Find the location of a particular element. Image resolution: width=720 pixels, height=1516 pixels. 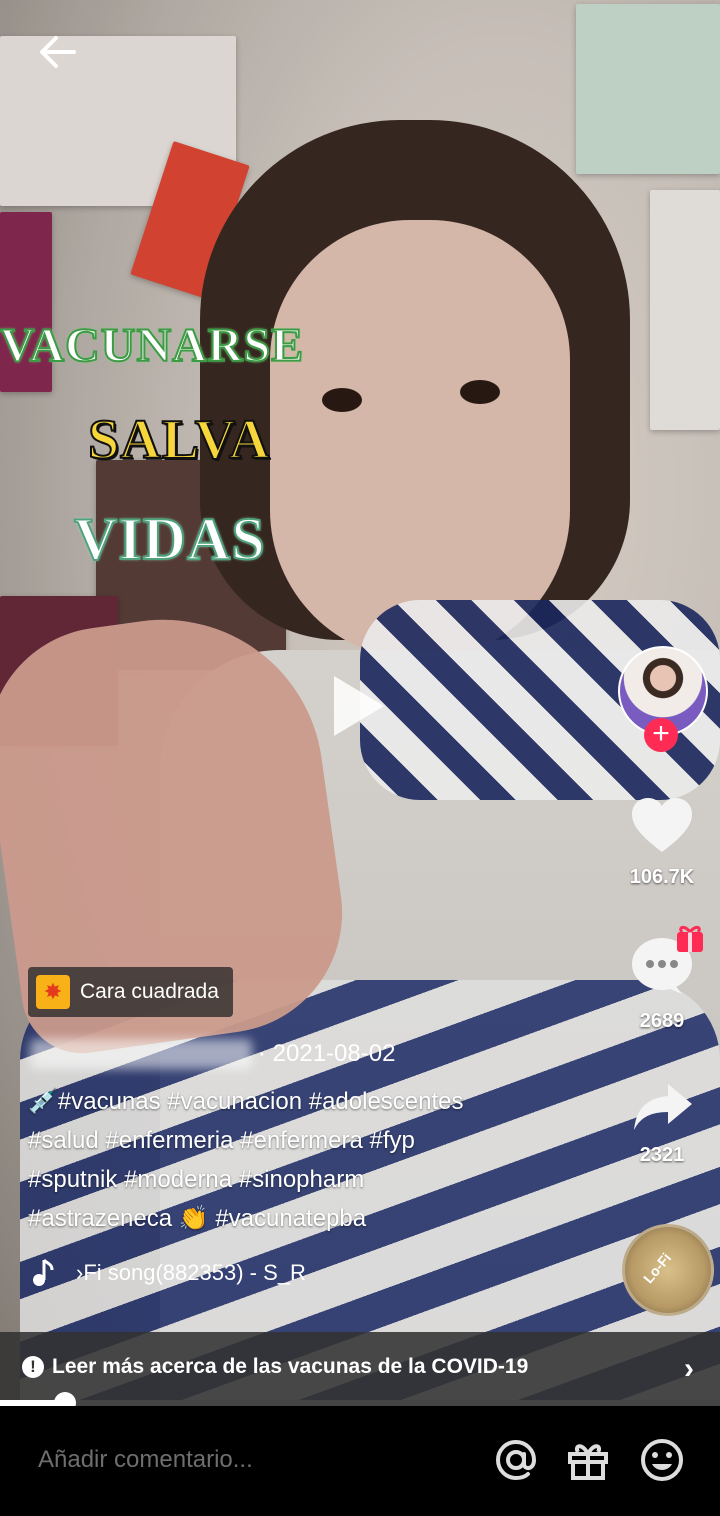

like-count: 106.7K is located at coordinates (662, 877).